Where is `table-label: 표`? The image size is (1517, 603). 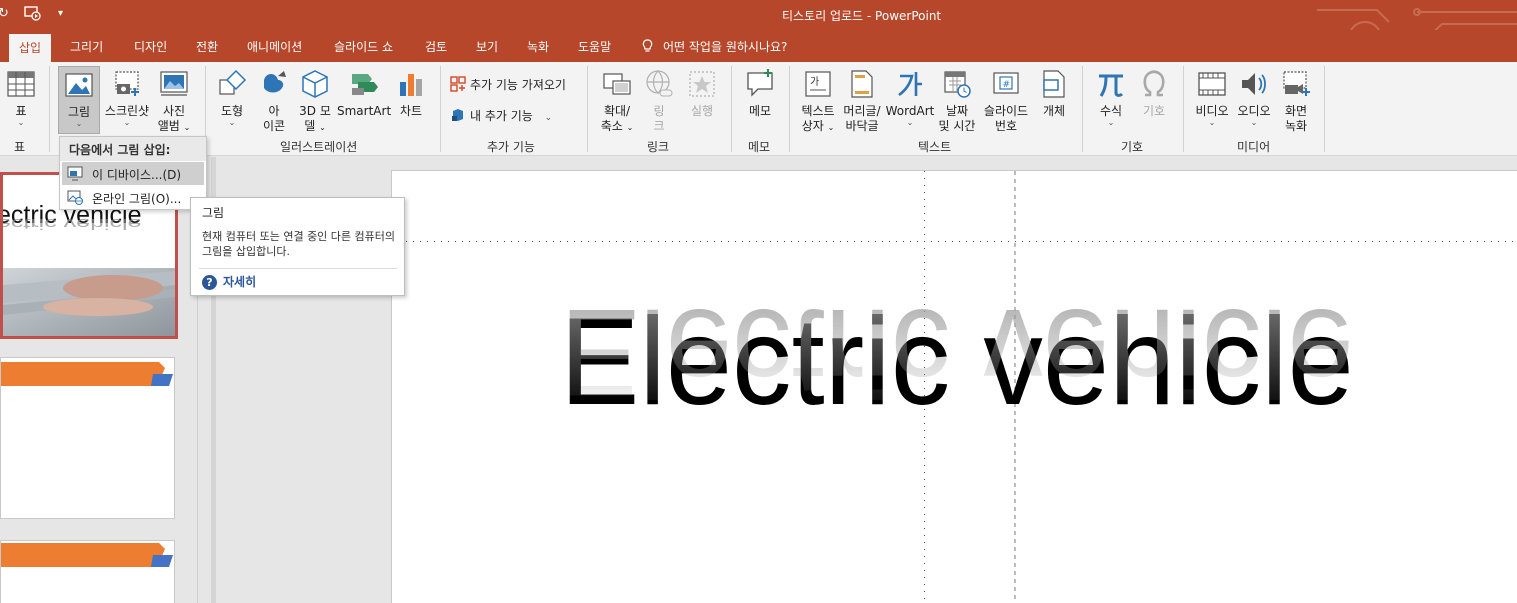
table-label: 표 is located at coordinates (21, 111).